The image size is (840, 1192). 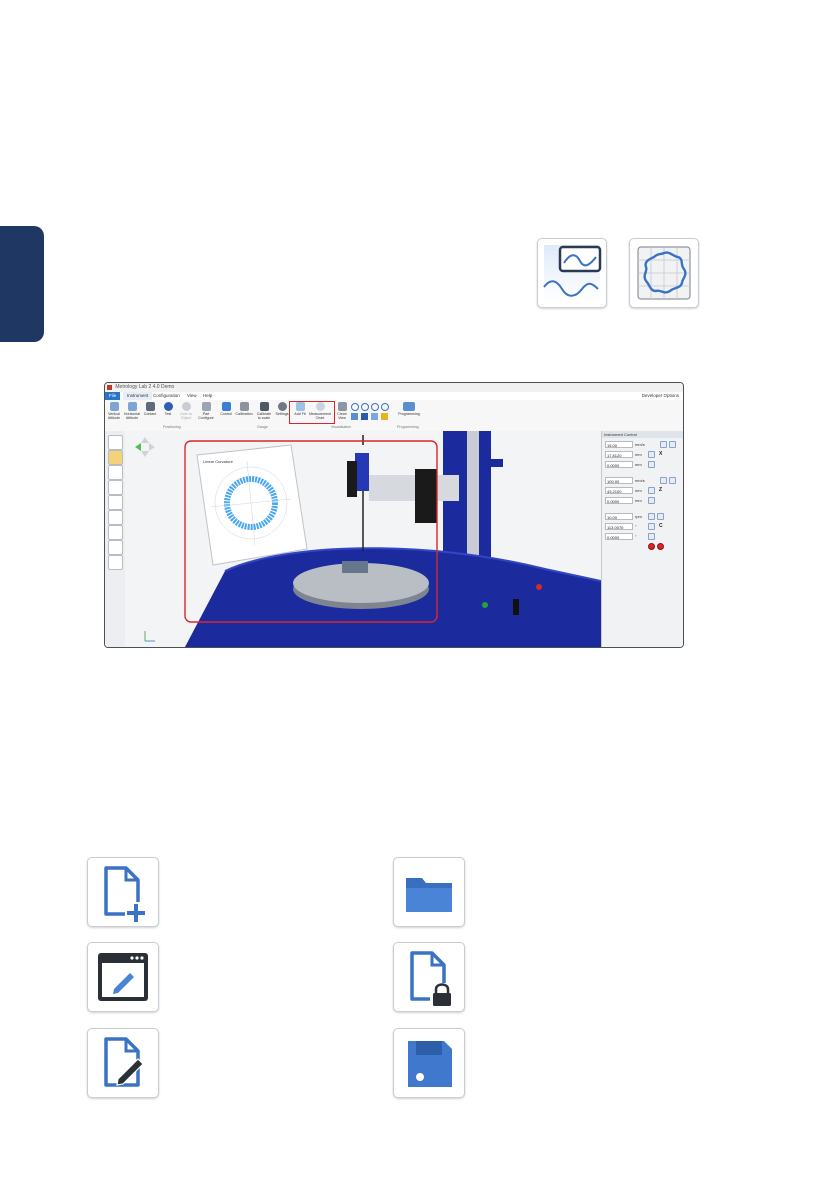 What do you see at coordinates (262, 427) in the screenshot?
I see `group-label-gauge: Gauge` at bounding box center [262, 427].